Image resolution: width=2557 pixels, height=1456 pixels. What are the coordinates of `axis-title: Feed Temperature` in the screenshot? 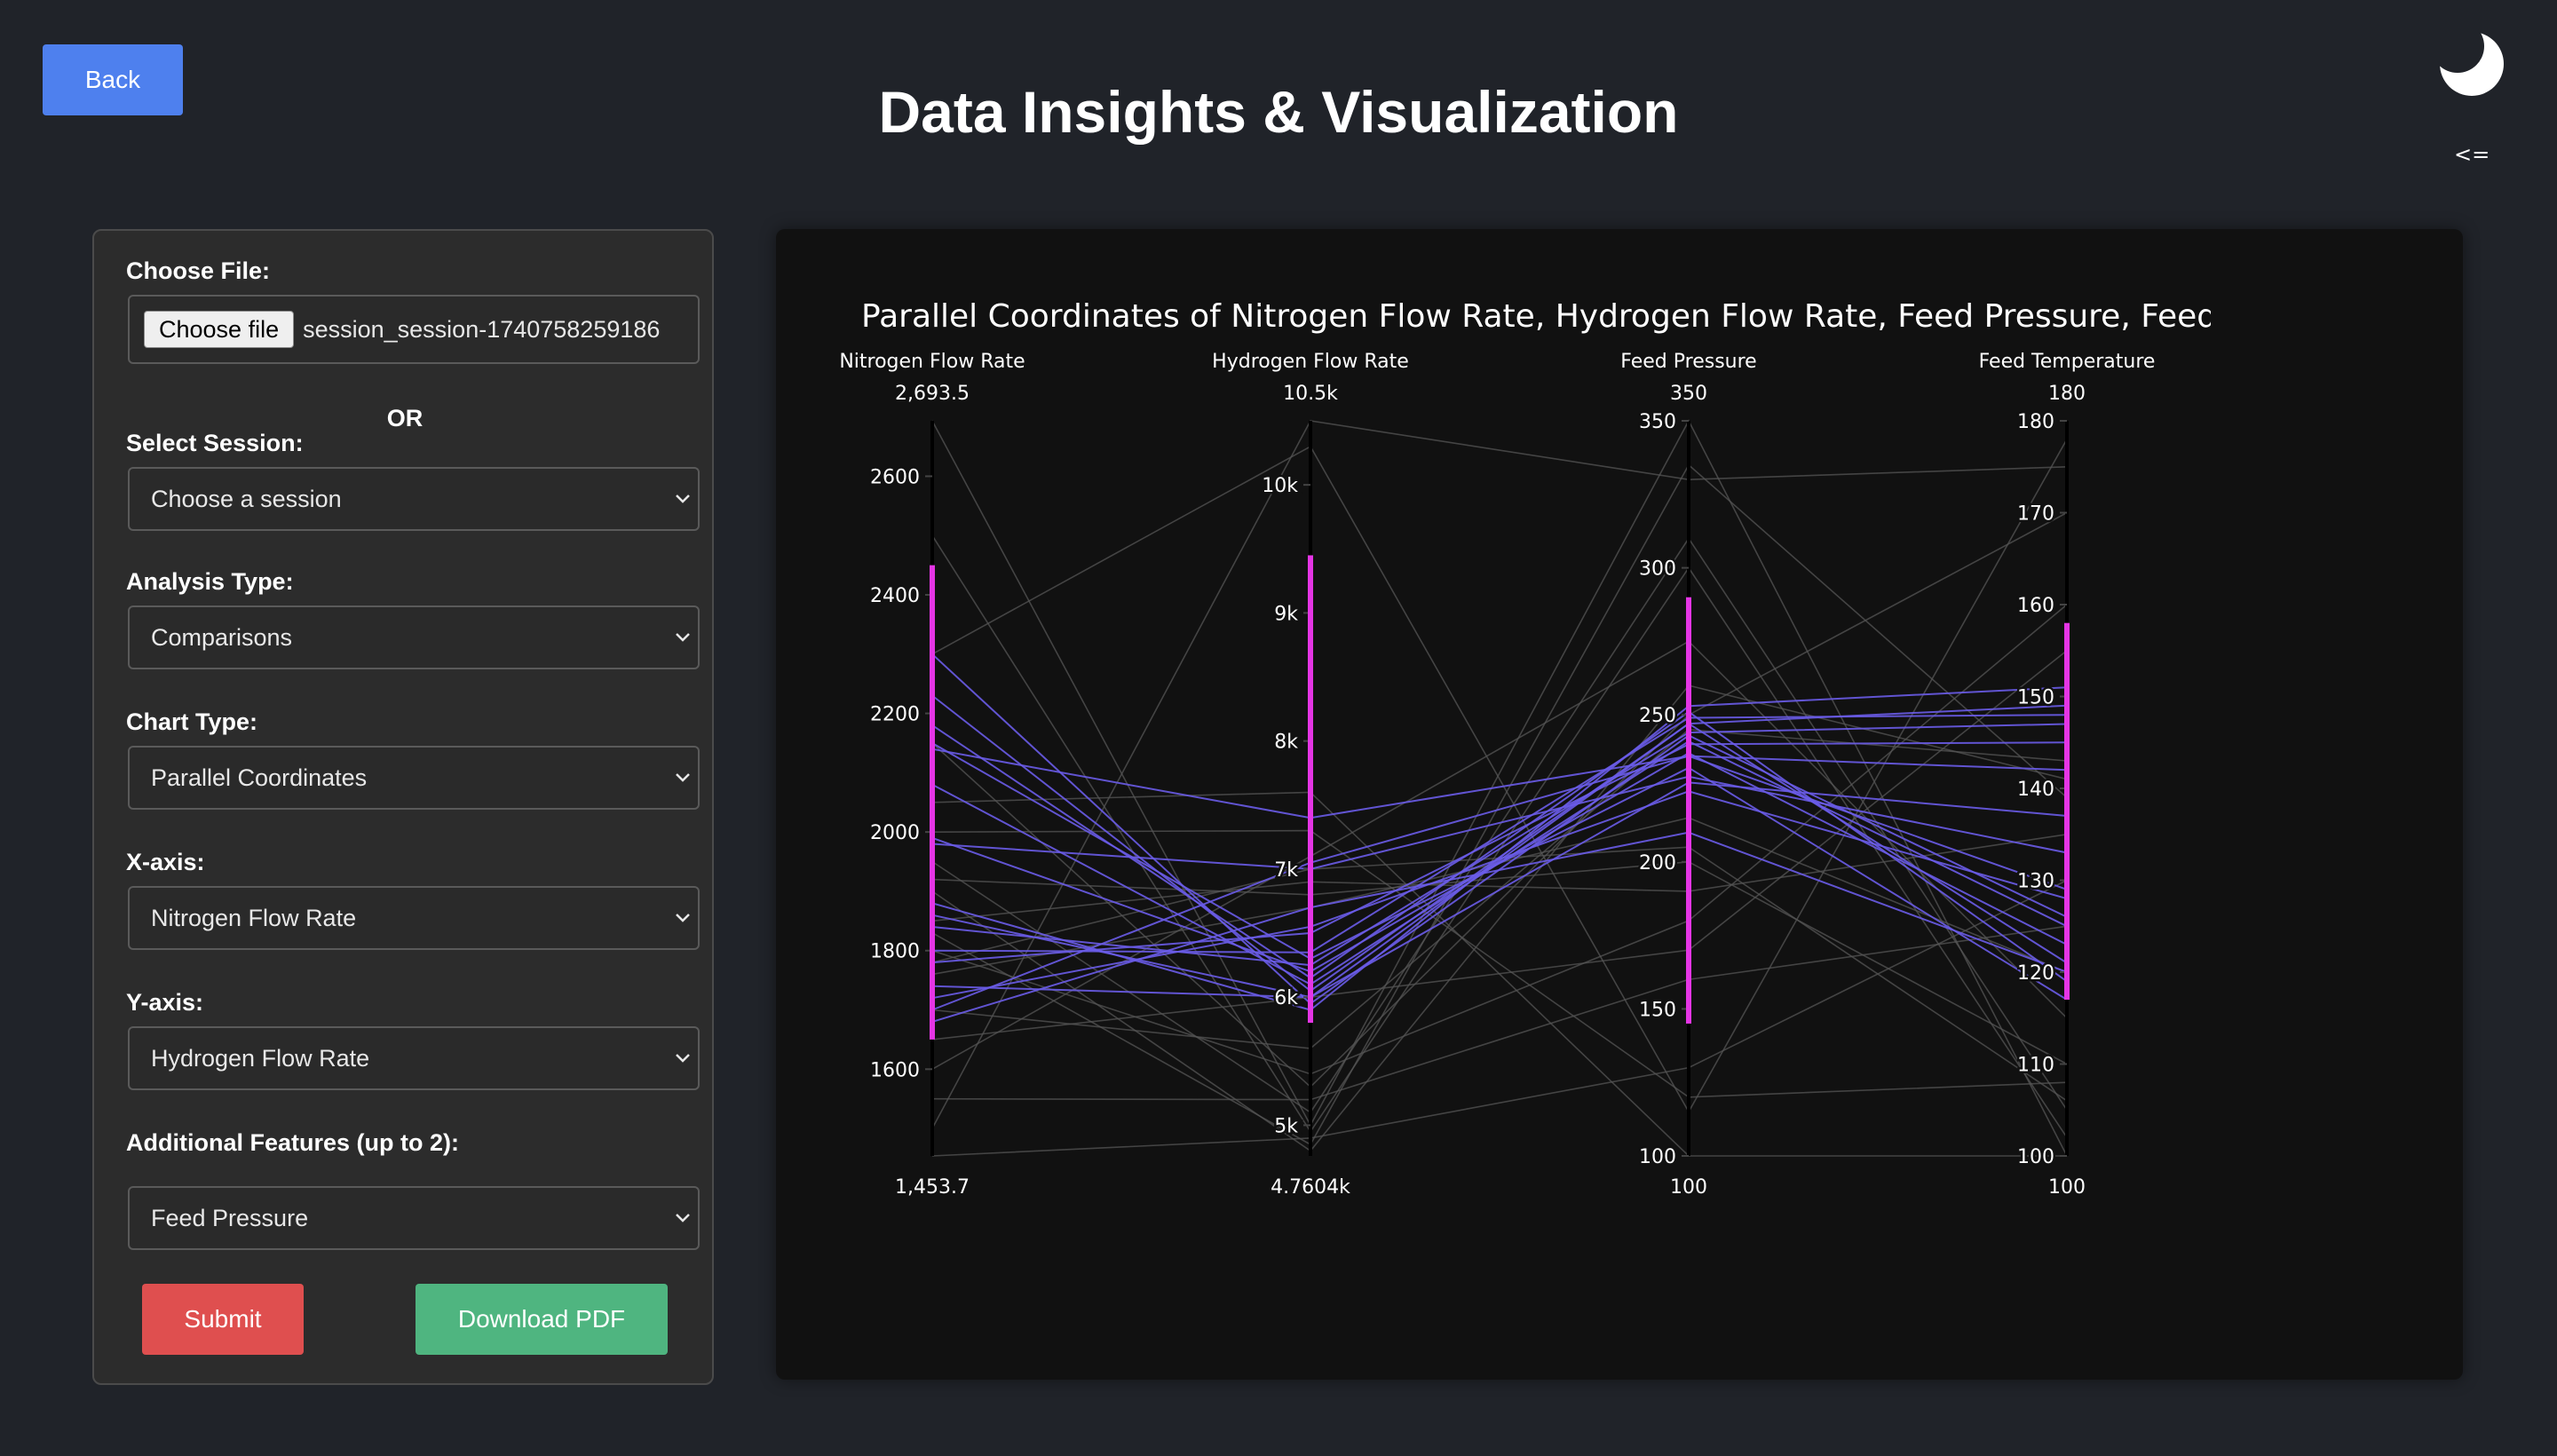 It's located at (2067, 362).